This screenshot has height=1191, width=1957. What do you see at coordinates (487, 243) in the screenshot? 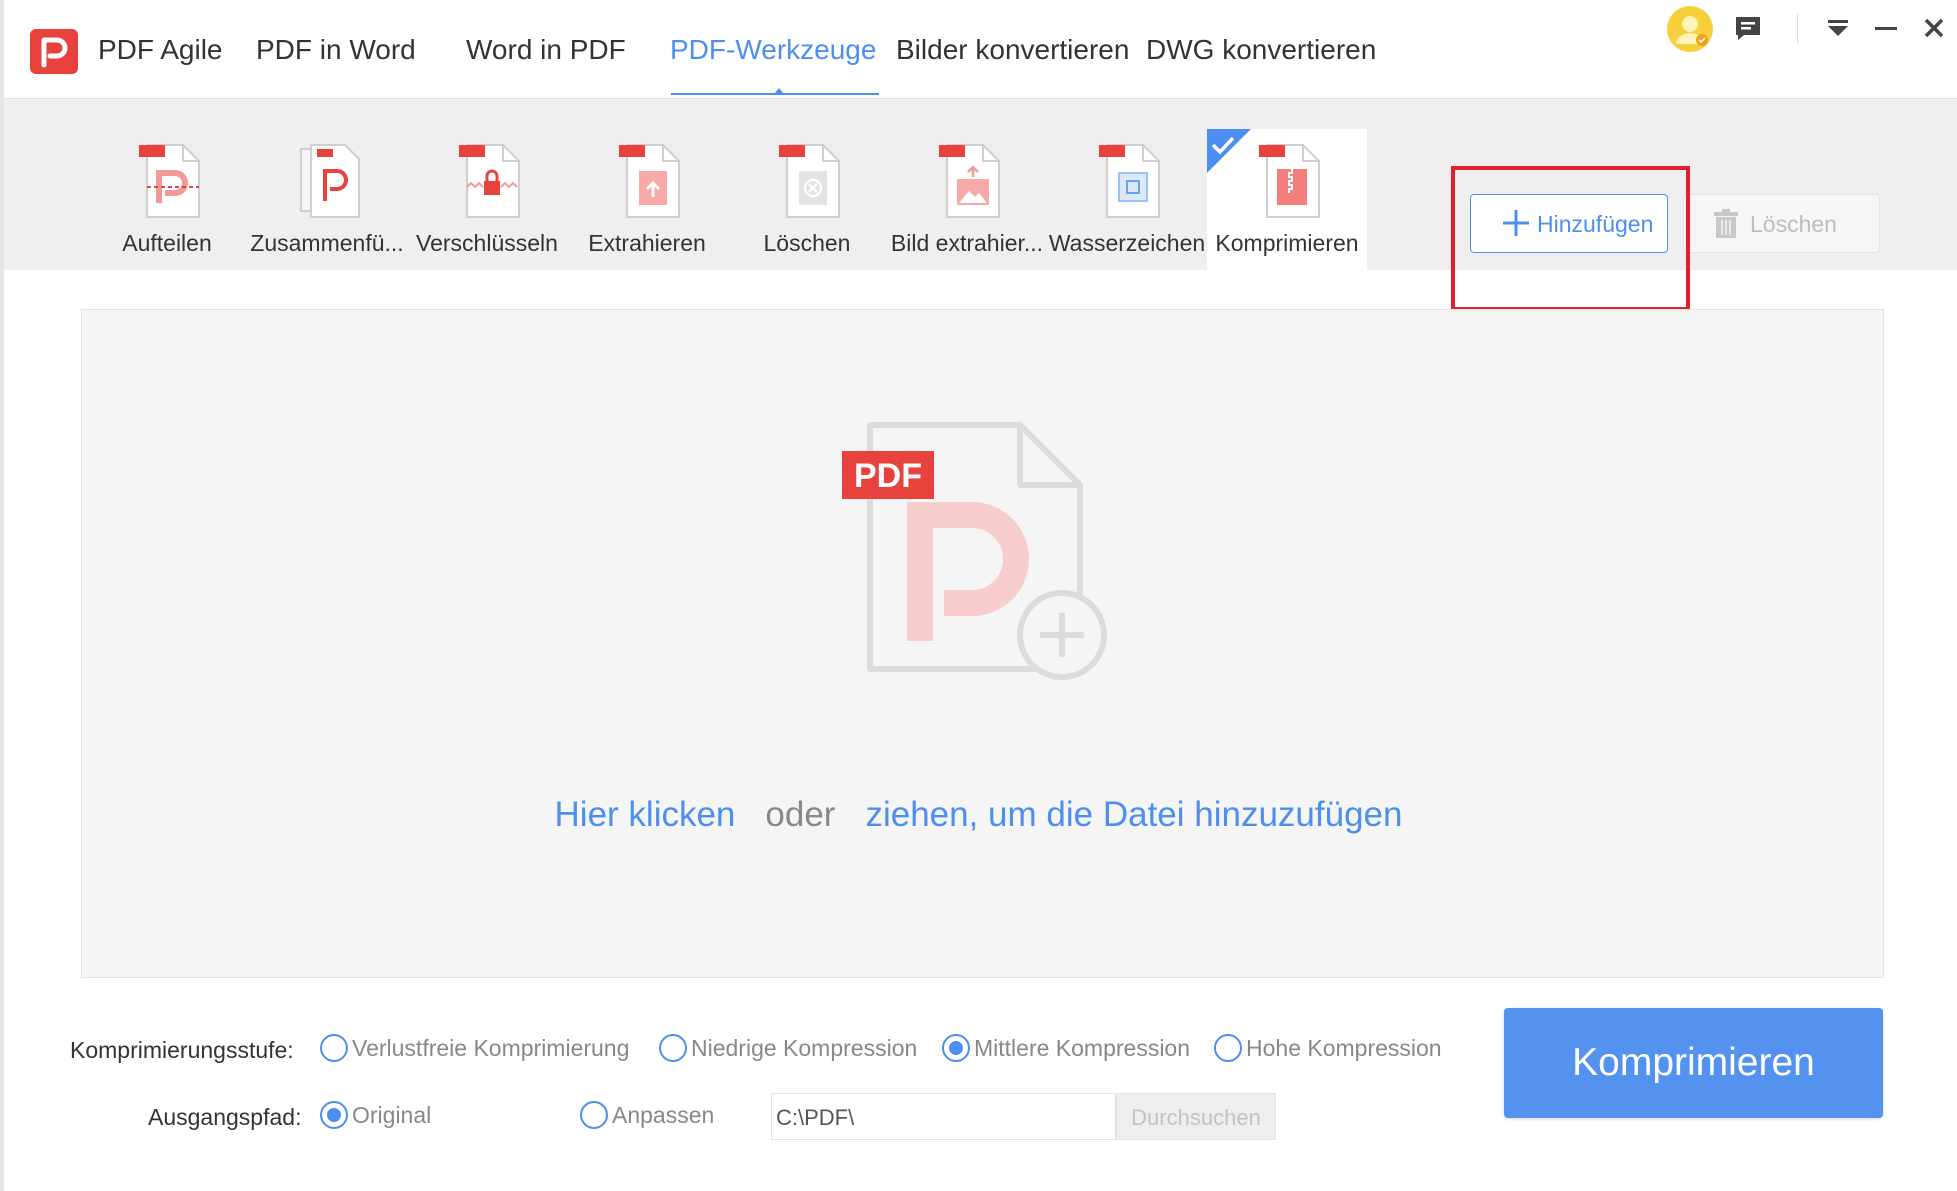
I see `tool-label-verschluesseln: Verschlüsseln` at bounding box center [487, 243].